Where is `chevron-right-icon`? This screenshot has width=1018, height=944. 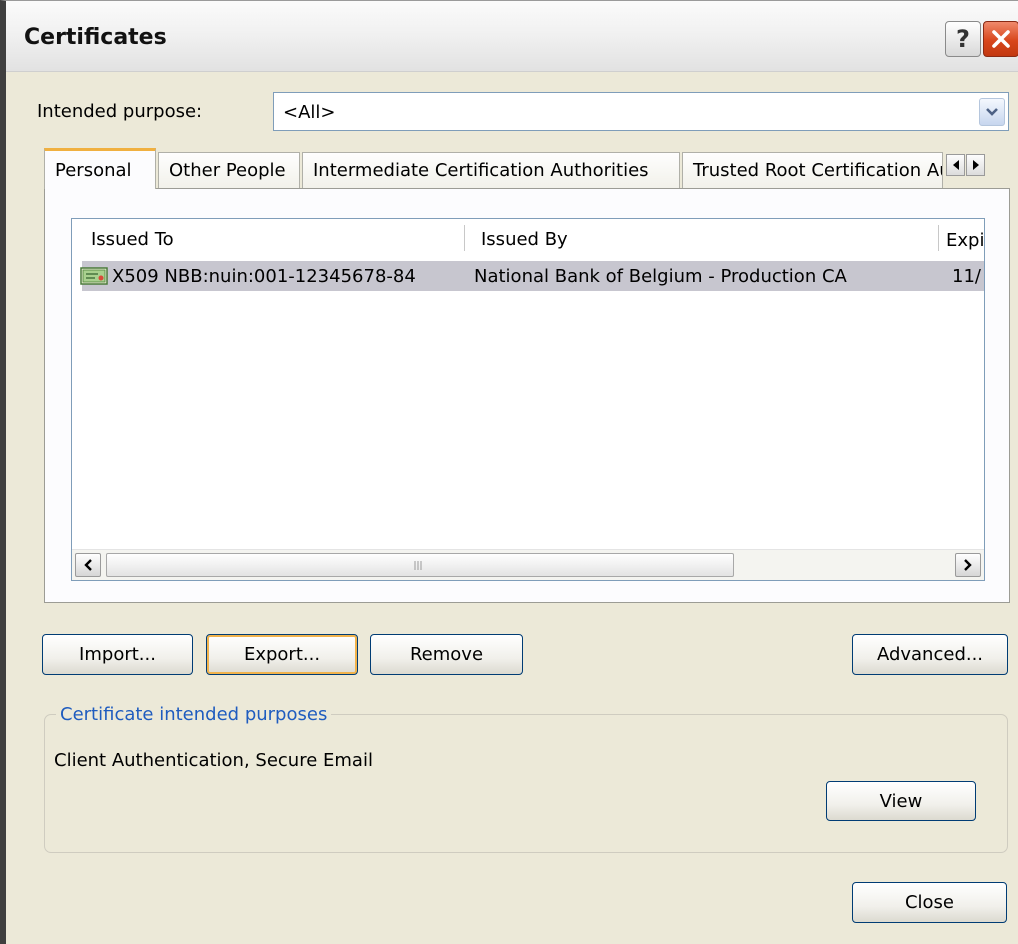
chevron-right-icon is located at coordinates (968, 565).